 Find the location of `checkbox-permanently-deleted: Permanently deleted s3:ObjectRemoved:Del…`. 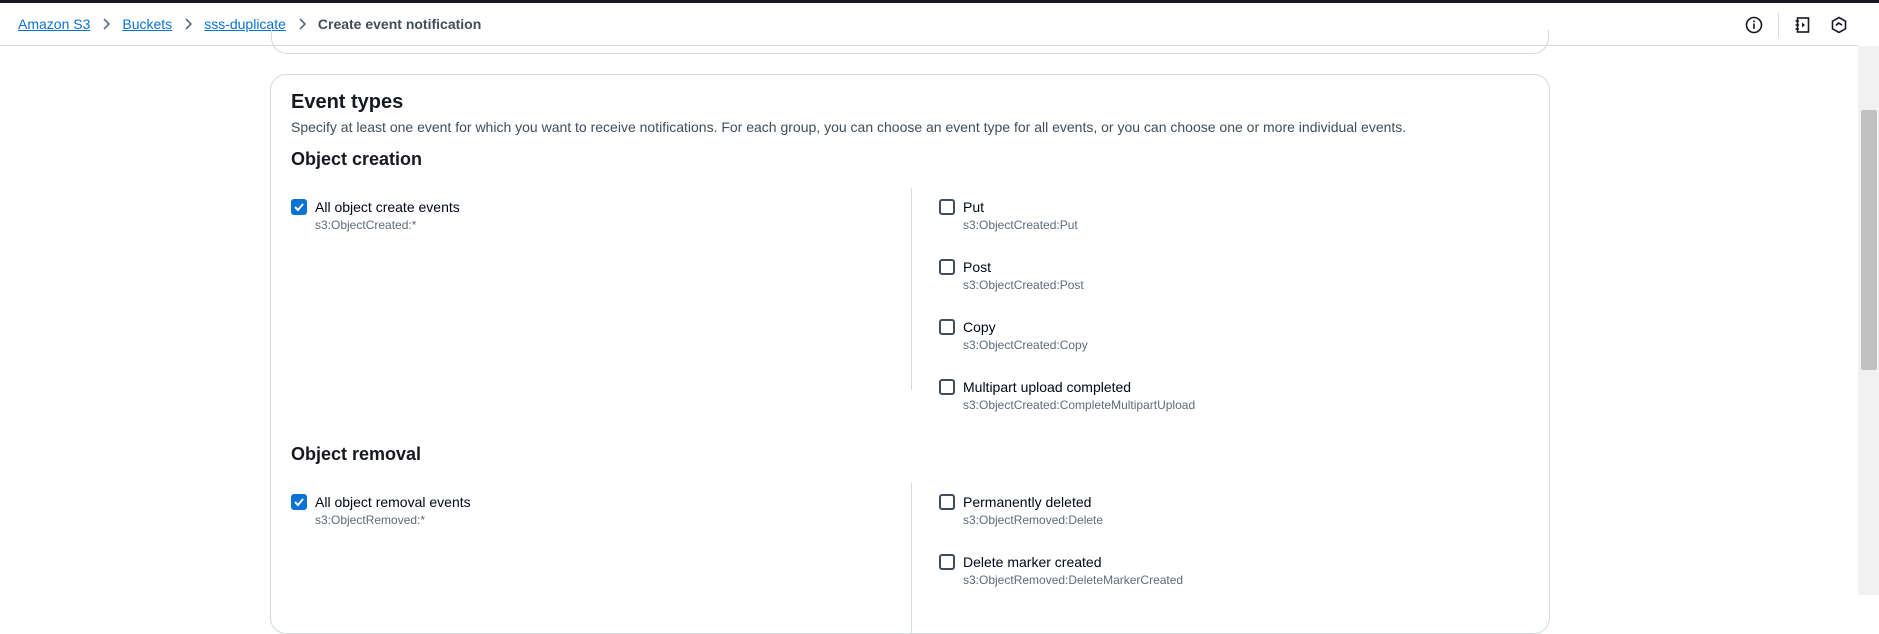

checkbox-permanently-deleted: Permanently deleted s3:ObjectRemoved:Del… is located at coordinates (1021, 510).